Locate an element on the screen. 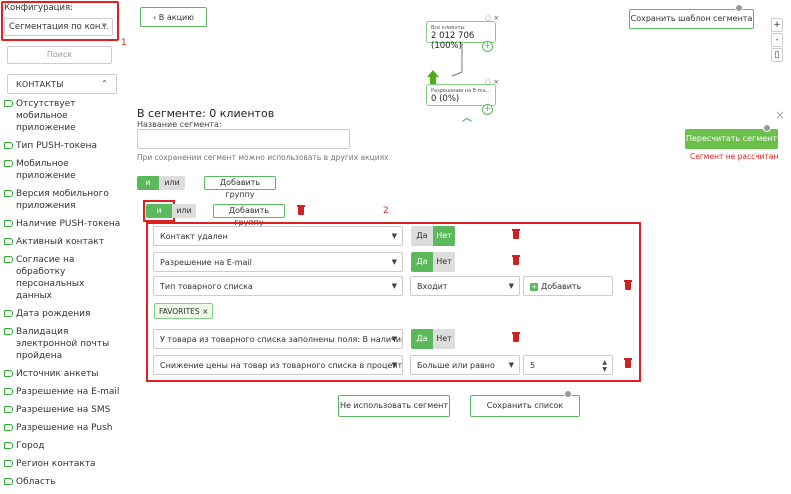  sidebar-item: Регион контакта is located at coordinates (63, 464).